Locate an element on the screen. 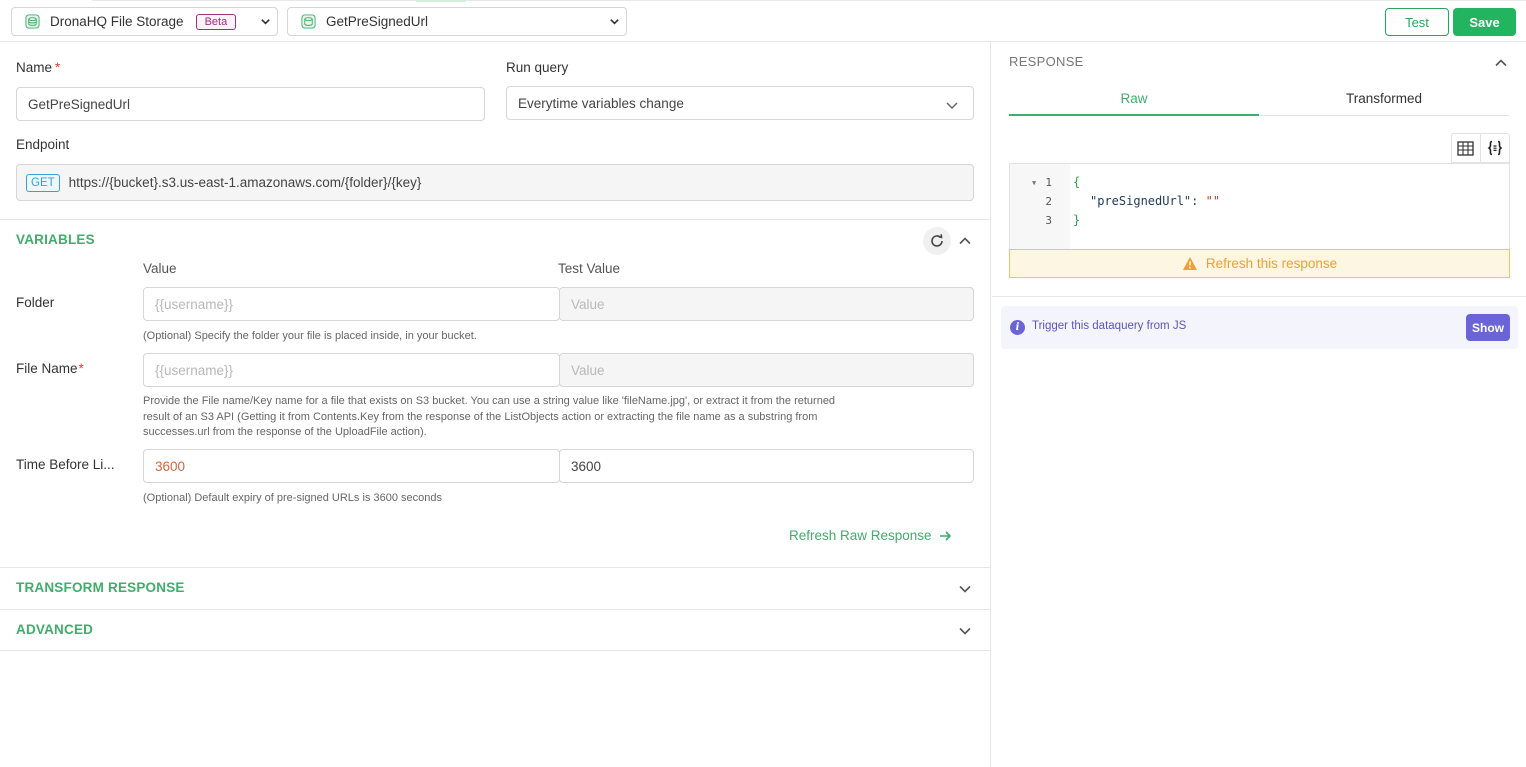 Image resolution: width=1526 pixels, height=767 pixels. table-icon is located at coordinates (1465, 148).